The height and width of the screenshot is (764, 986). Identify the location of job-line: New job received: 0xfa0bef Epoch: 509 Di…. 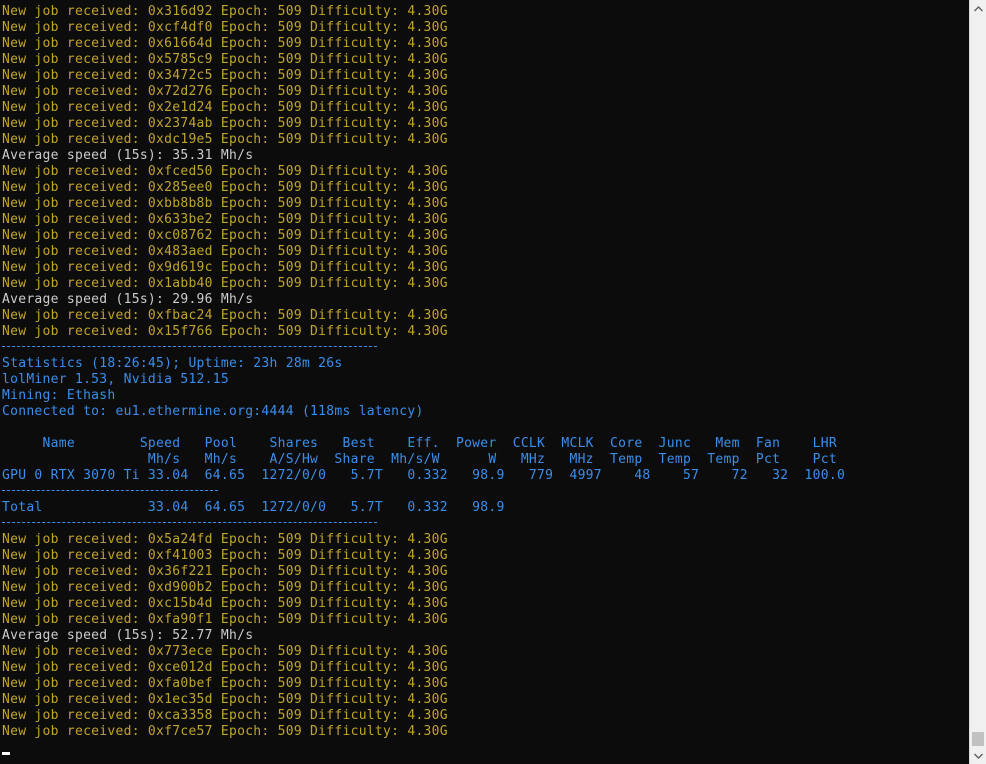
(225, 683).